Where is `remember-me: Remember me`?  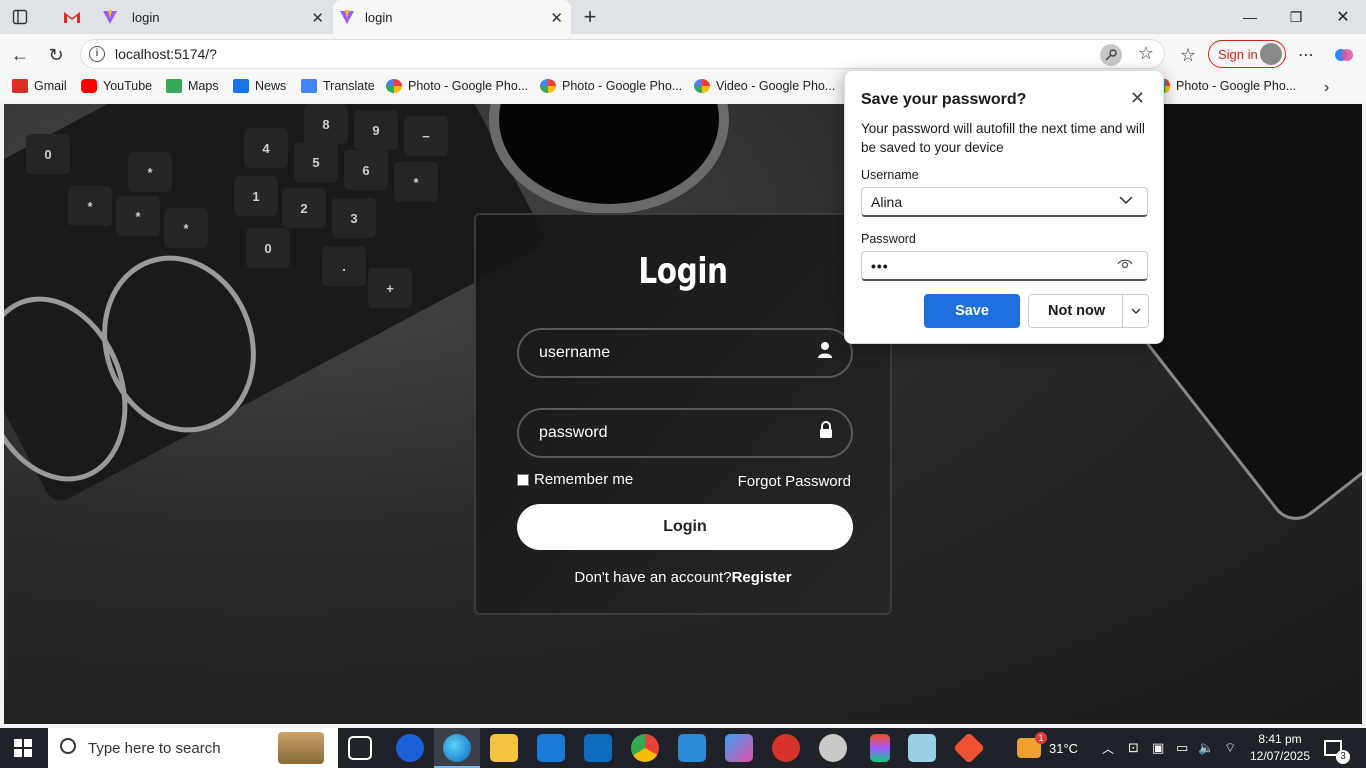 remember-me: Remember me is located at coordinates (575, 479).